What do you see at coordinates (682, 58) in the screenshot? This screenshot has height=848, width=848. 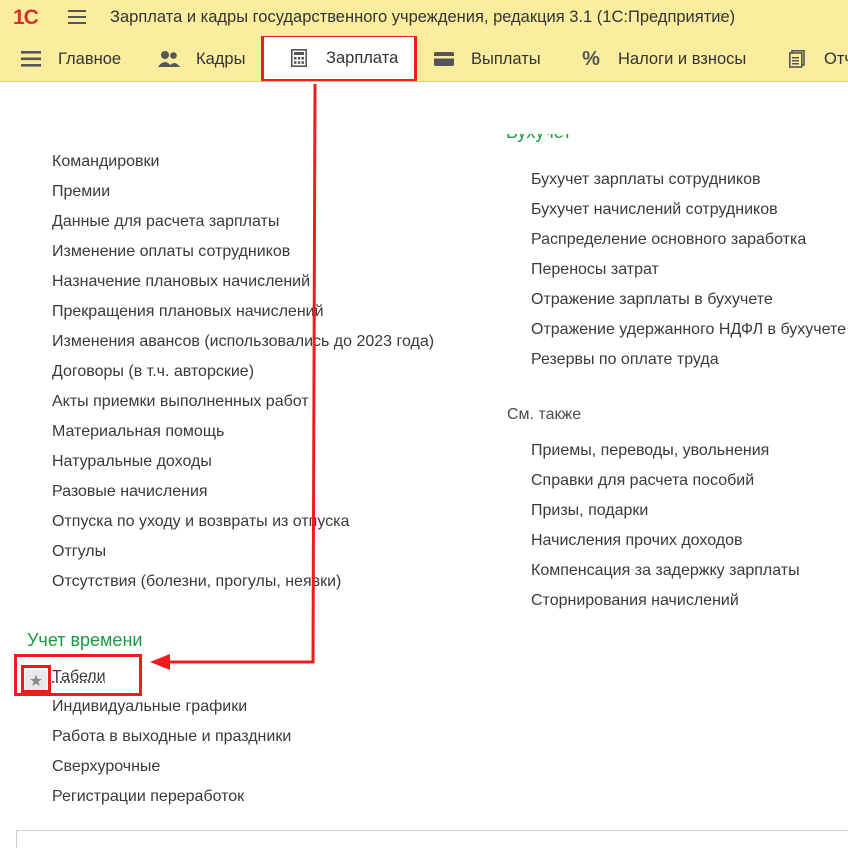 I see `nav-item-label: Налоги и взносы` at bounding box center [682, 58].